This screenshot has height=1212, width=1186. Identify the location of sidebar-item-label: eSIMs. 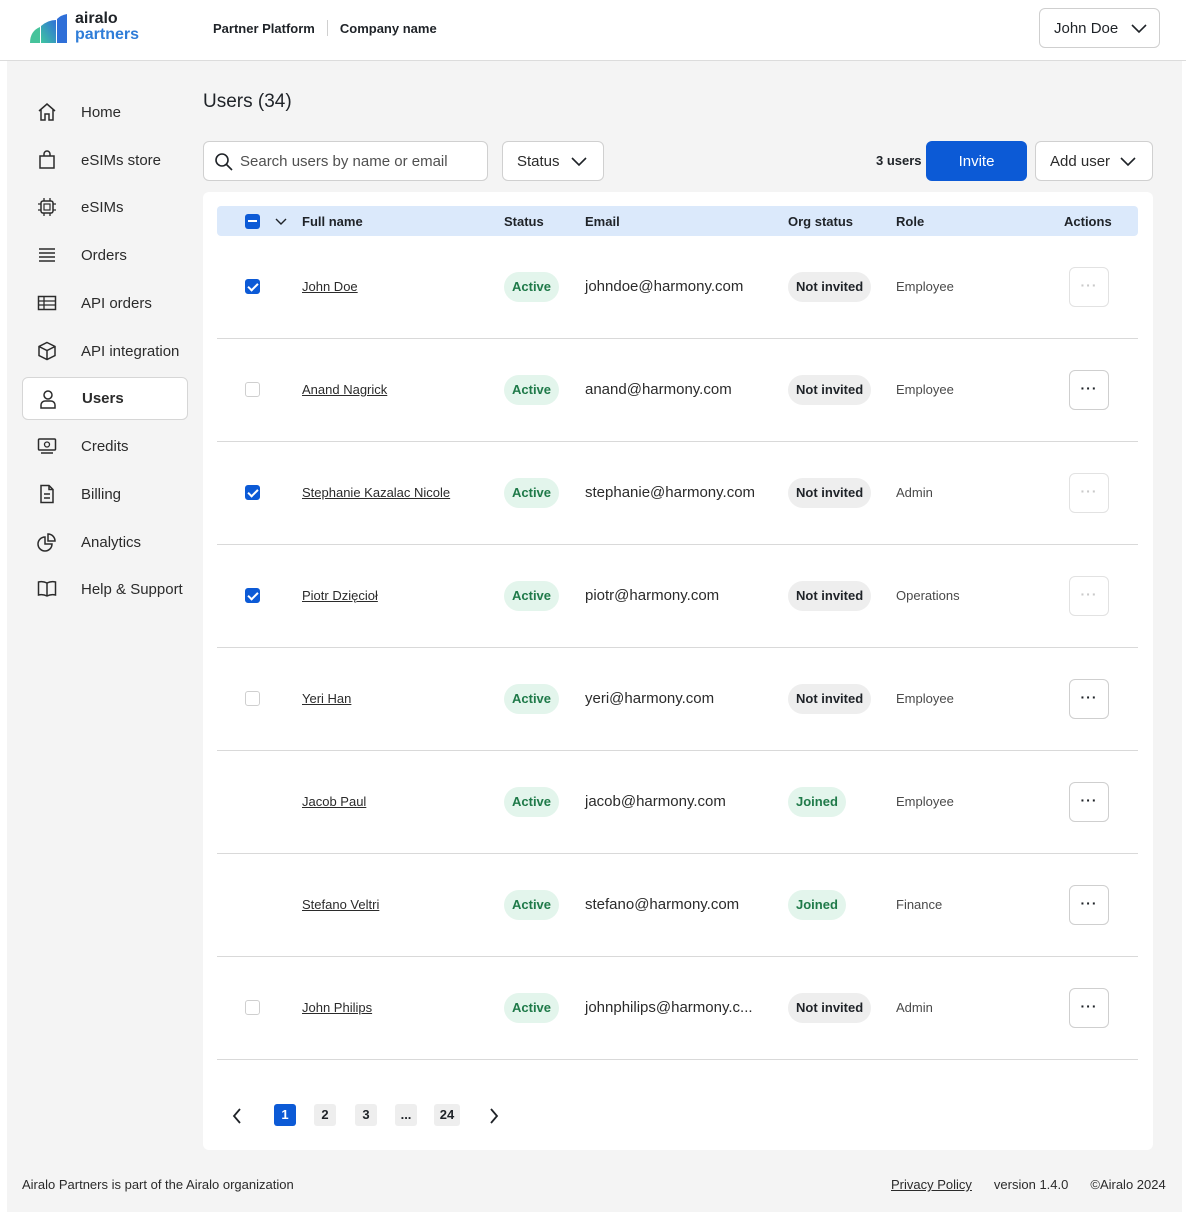
(102, 207).